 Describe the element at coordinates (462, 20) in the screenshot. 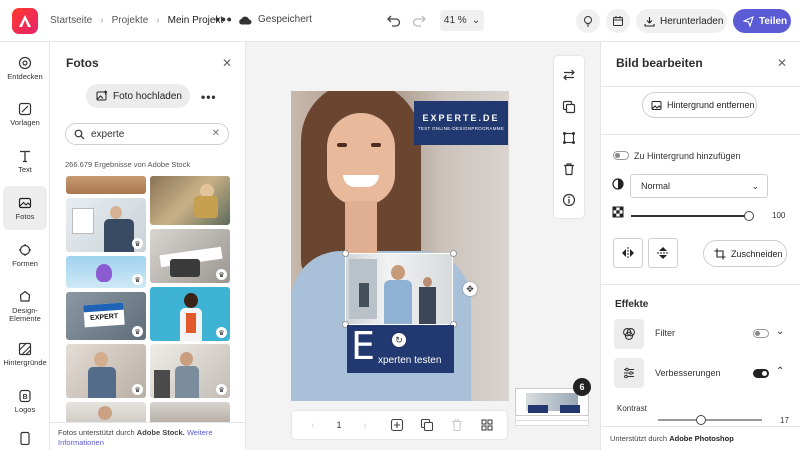

I see `zoom-select: 41 % ⌄` at that location.